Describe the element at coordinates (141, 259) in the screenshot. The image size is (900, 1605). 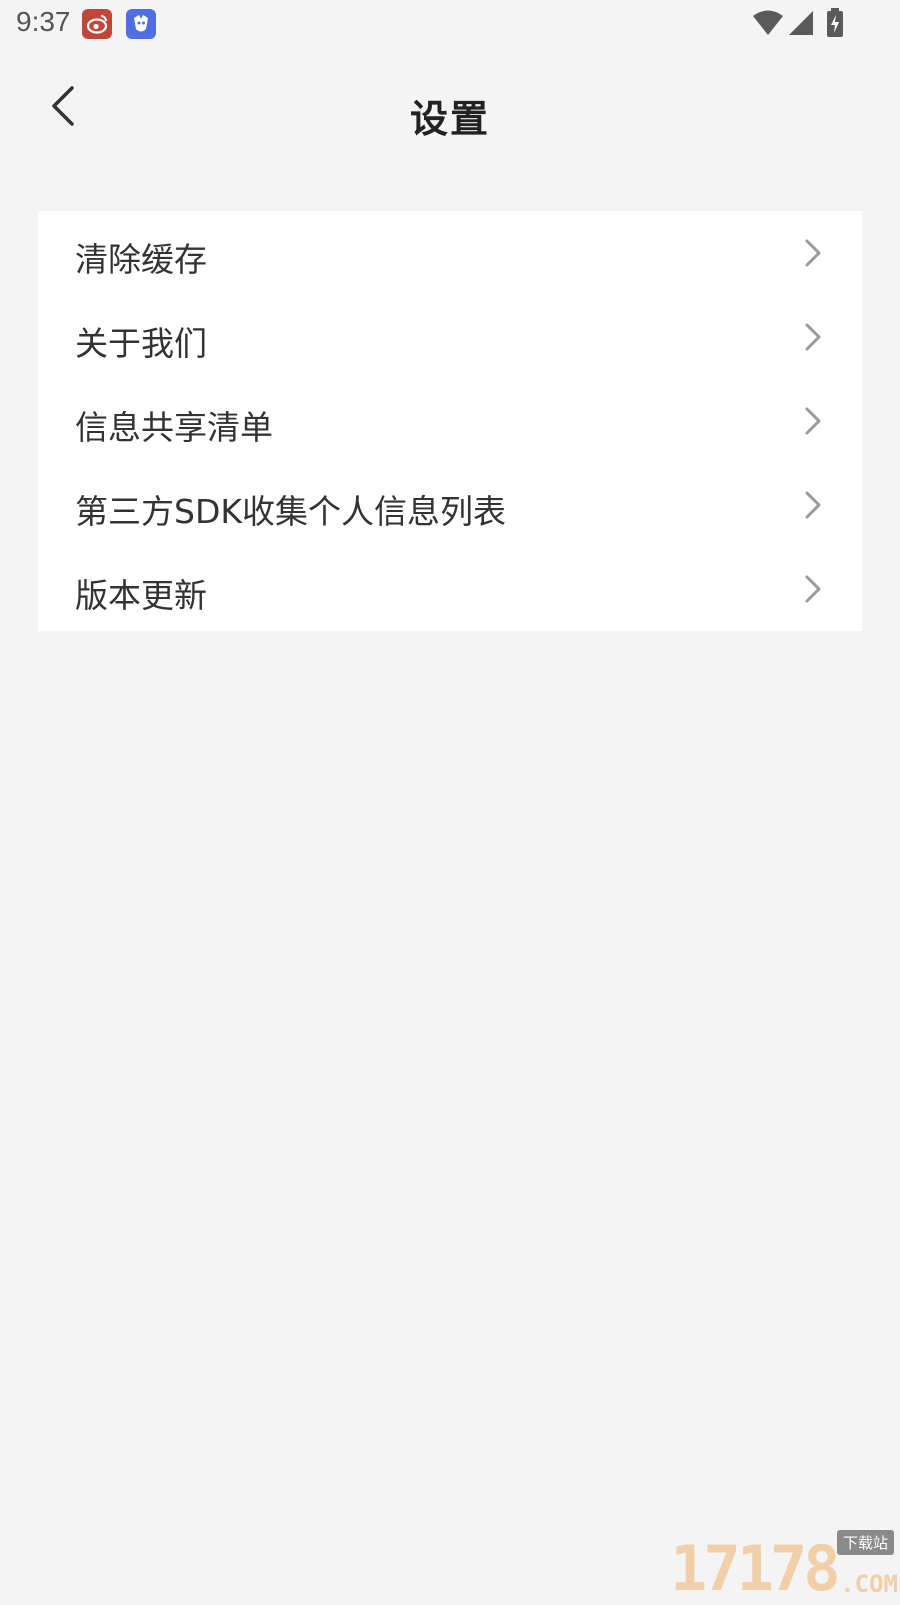
I see `menu-item-label: 清除缓存` at that location.